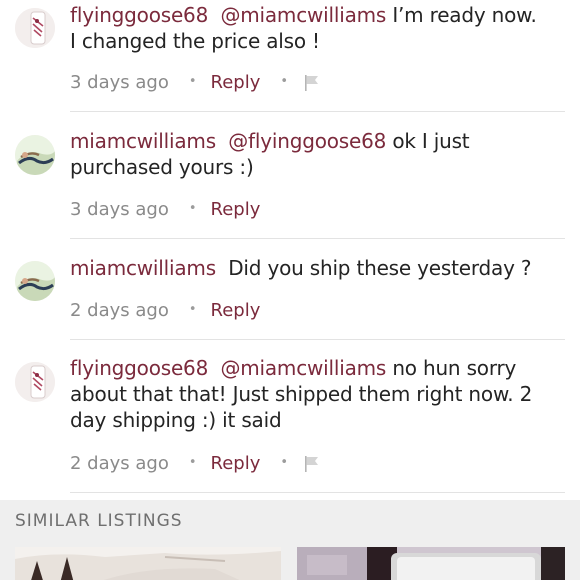 The width and height of the screenshot is (580, 580). Describe the element at coordinates (99, 521) in the screenshot. I see `similar-listings-title: SIMILAR LISTINGS` at that location.